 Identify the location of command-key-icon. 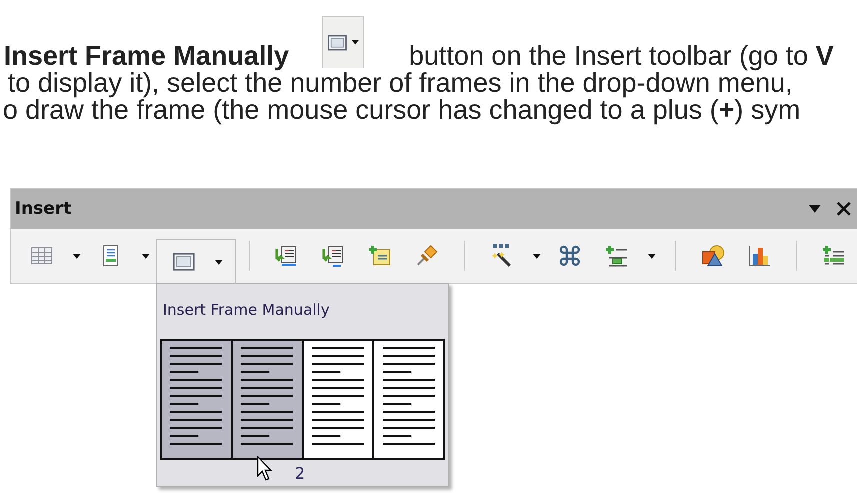
(570, 256).